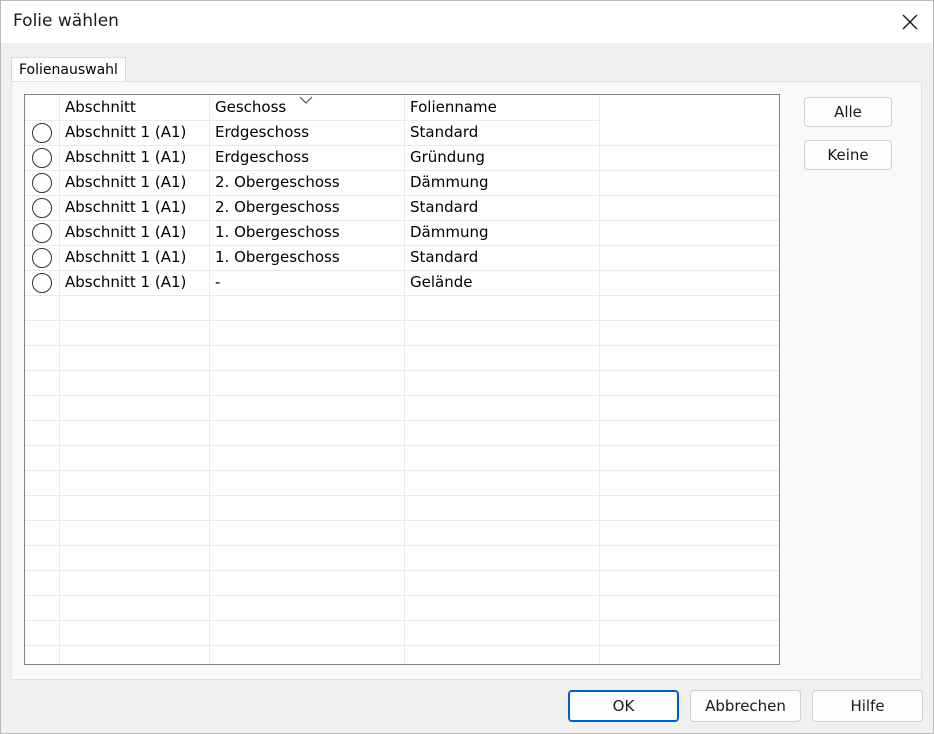  I want to click on select-all-button: Alle, so click(848, 112).